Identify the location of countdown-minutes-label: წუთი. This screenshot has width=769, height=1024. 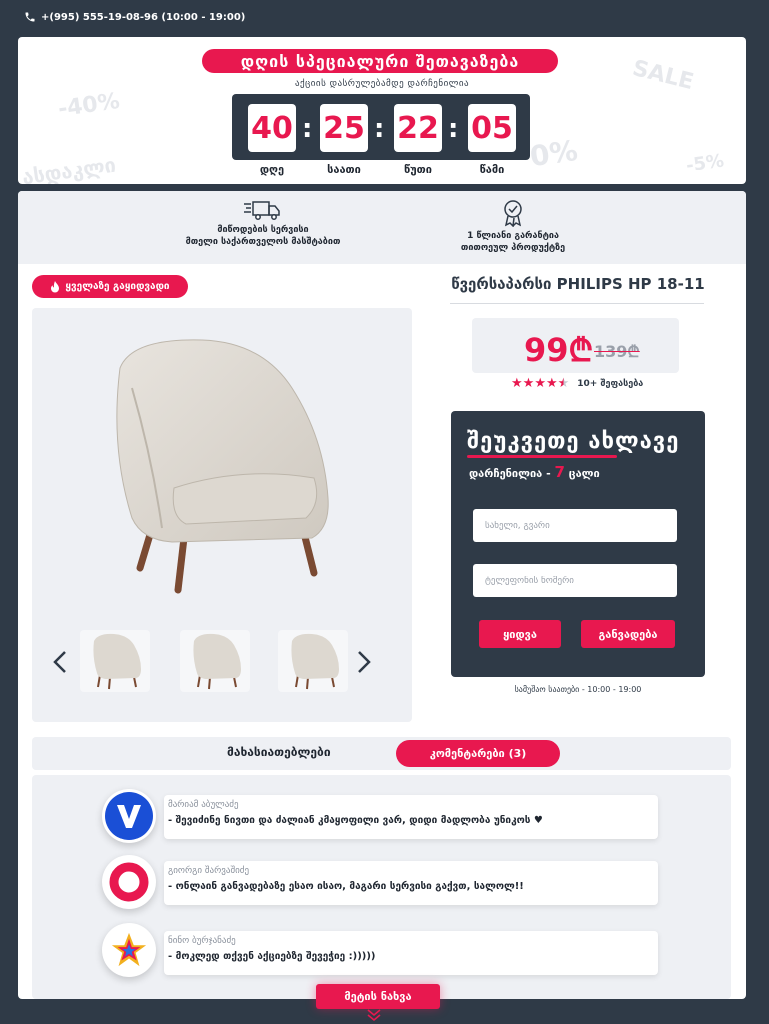
(418, 169).